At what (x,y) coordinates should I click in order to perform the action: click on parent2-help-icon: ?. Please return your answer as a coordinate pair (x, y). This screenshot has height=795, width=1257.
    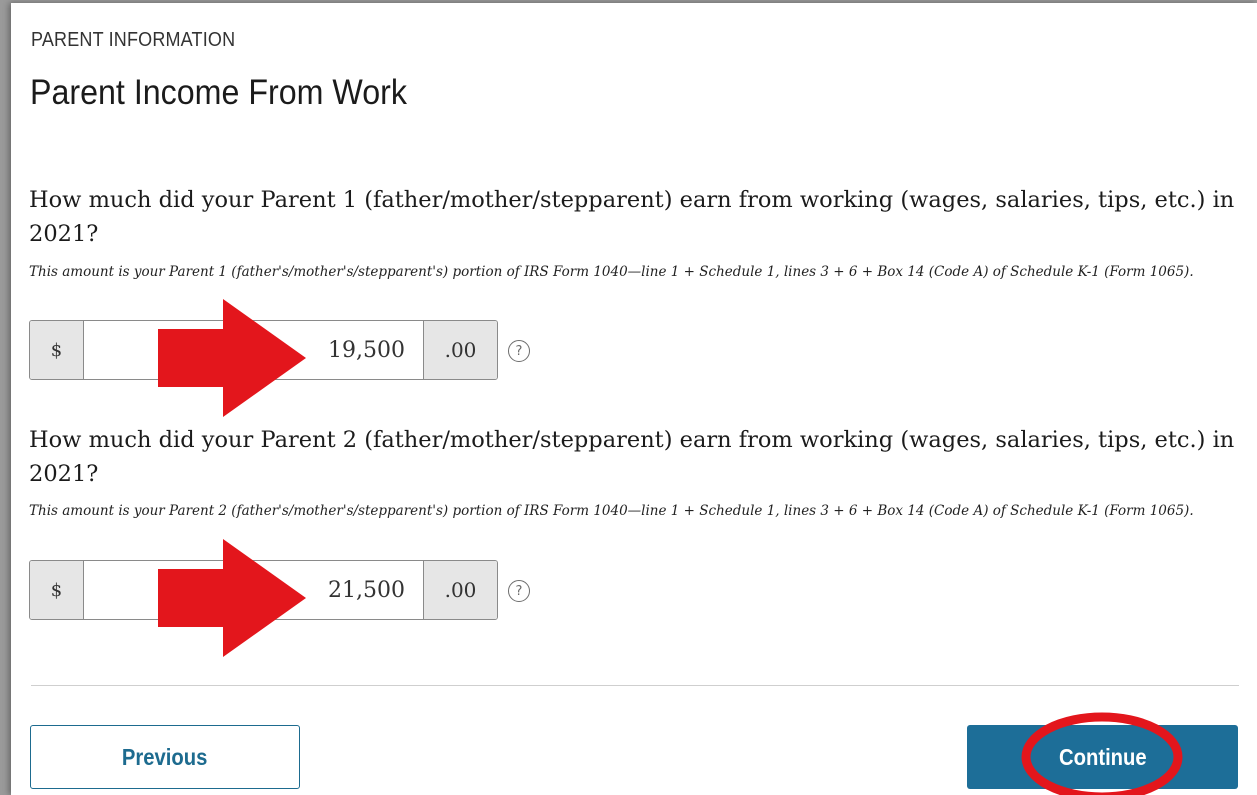
    Looking at the image, I should click on (519, 591).